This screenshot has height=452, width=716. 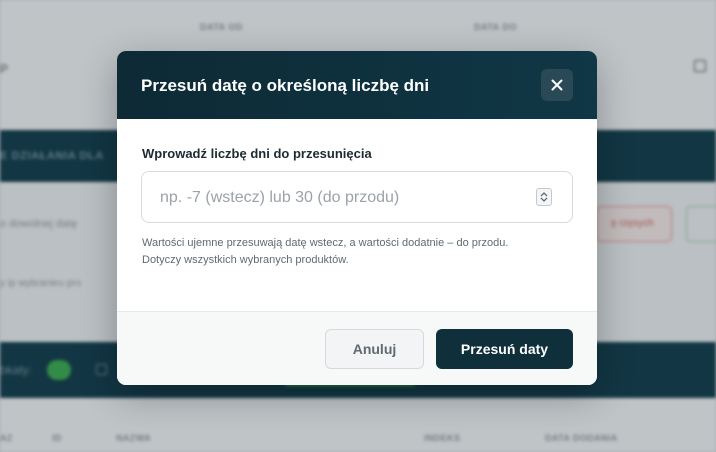 What do you see at coordinates (374, 349) in the screenshot?
I see `cancel-button: Anuluj` at bounding box center [374, 349].